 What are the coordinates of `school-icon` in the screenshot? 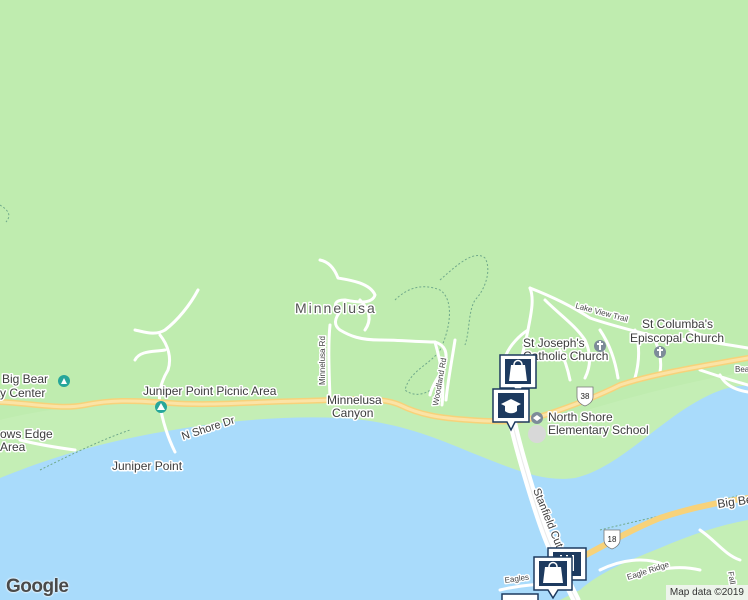 It's located at (537, 418).